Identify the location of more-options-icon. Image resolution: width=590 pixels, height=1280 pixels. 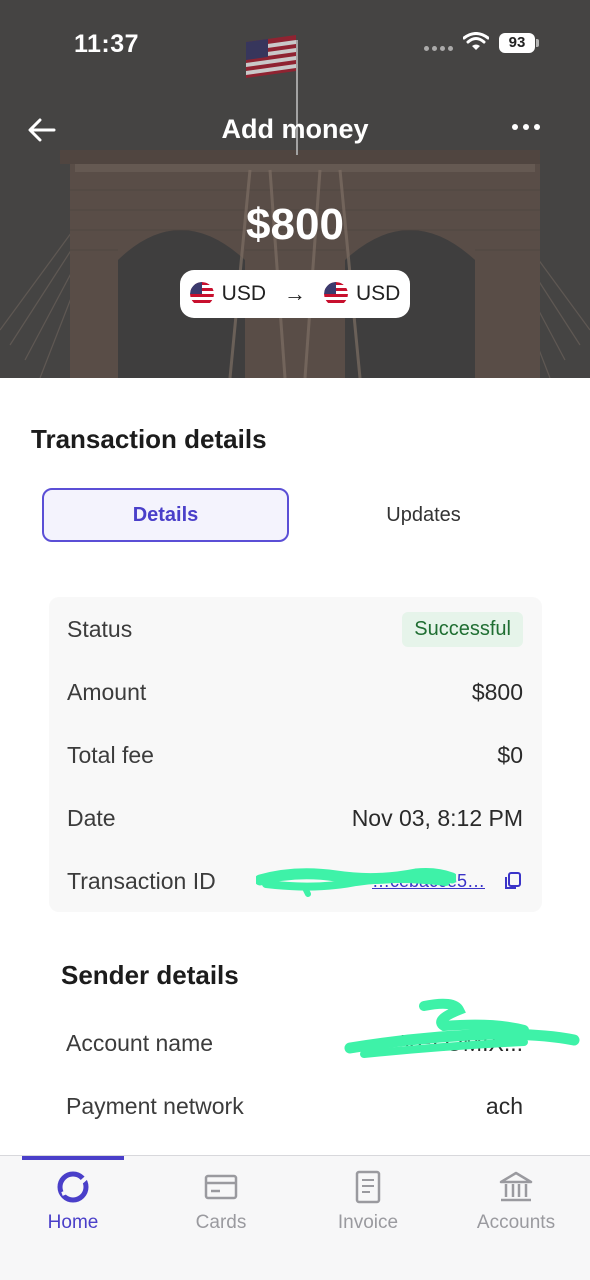
(526, 127).